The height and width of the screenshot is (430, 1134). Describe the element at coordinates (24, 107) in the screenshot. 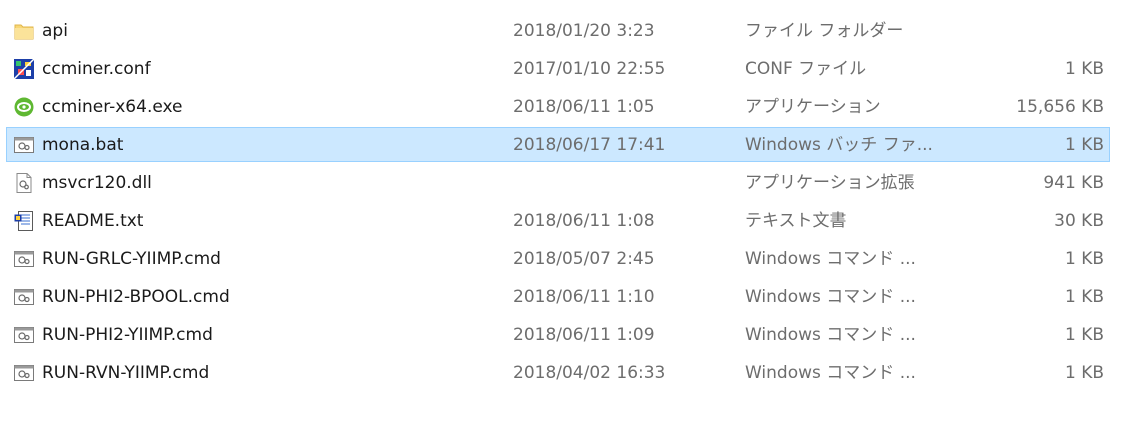

I see `nvidia-app-icon` at that location.